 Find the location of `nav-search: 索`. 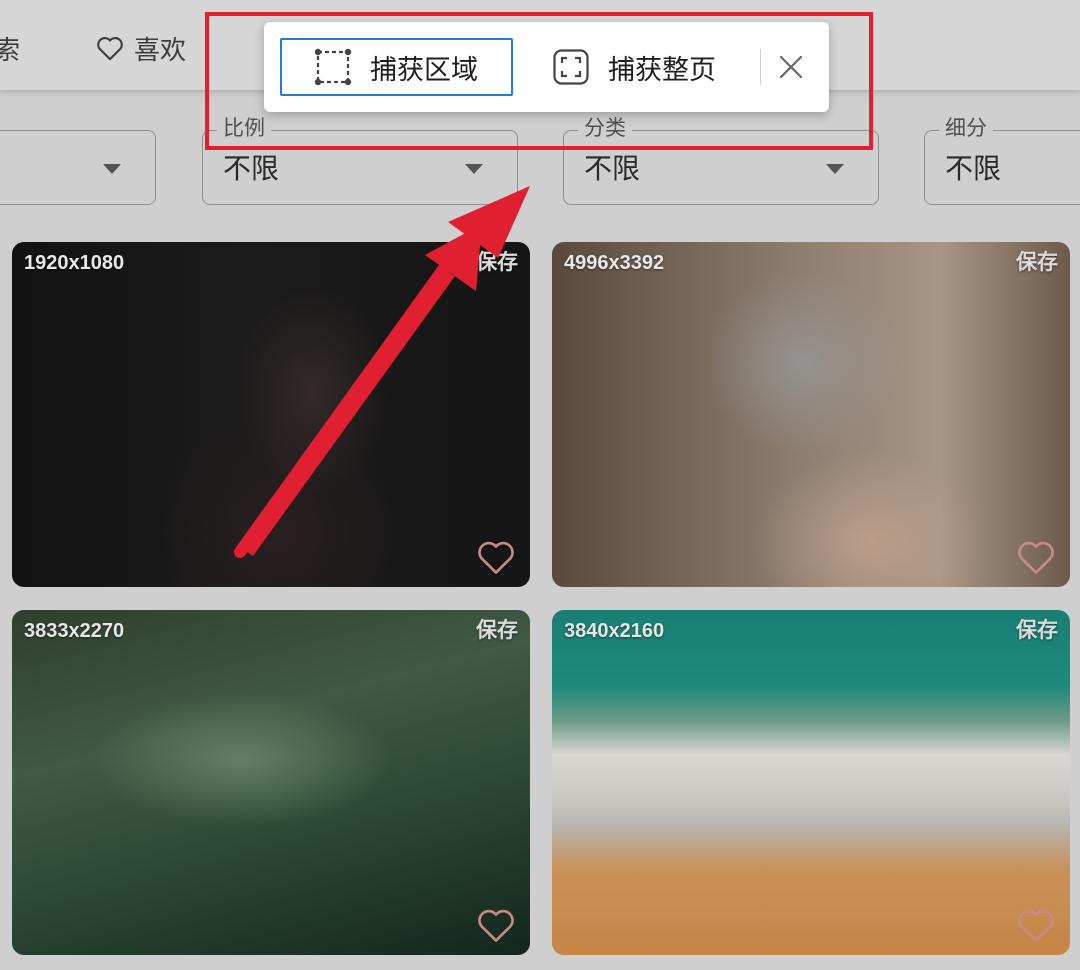

nav-search: 索 is located at coordinates (10, 48).